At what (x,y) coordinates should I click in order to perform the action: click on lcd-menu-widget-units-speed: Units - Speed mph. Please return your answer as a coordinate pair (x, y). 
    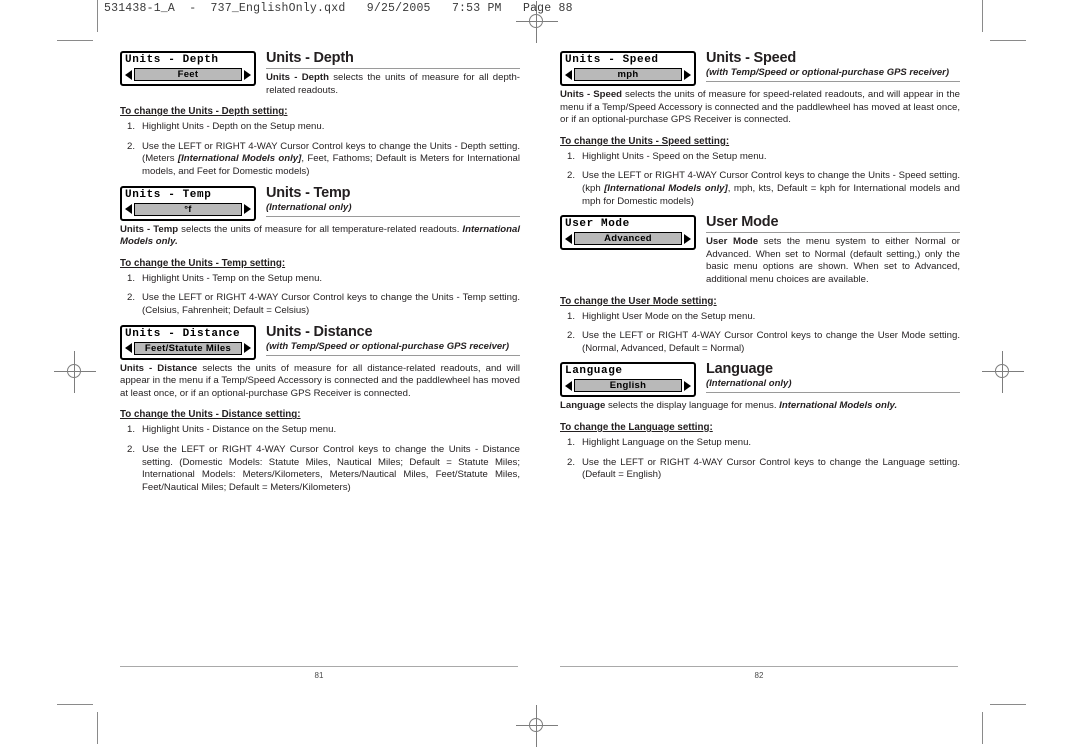
    Looking at the image, I should click on (628, 68).